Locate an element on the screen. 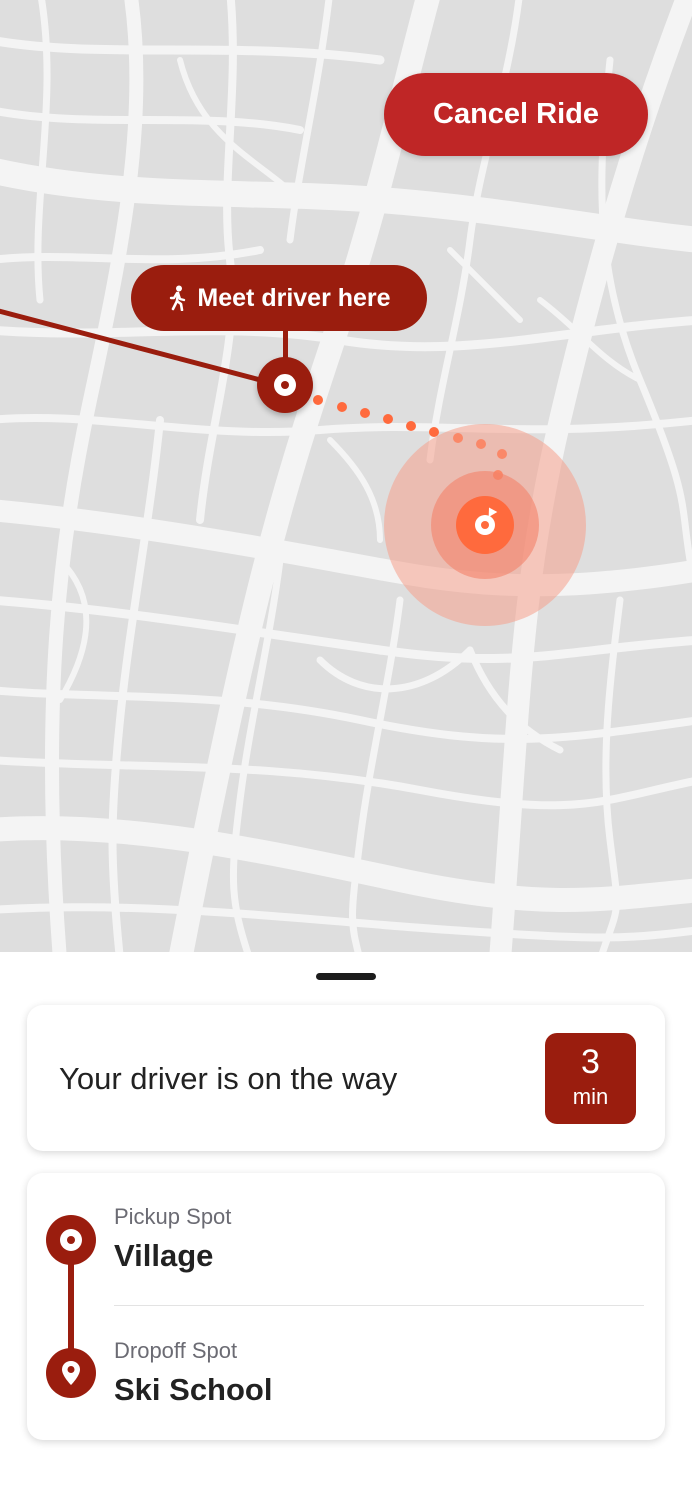  pickup-name: Village is located at coordinates (163, 1256).